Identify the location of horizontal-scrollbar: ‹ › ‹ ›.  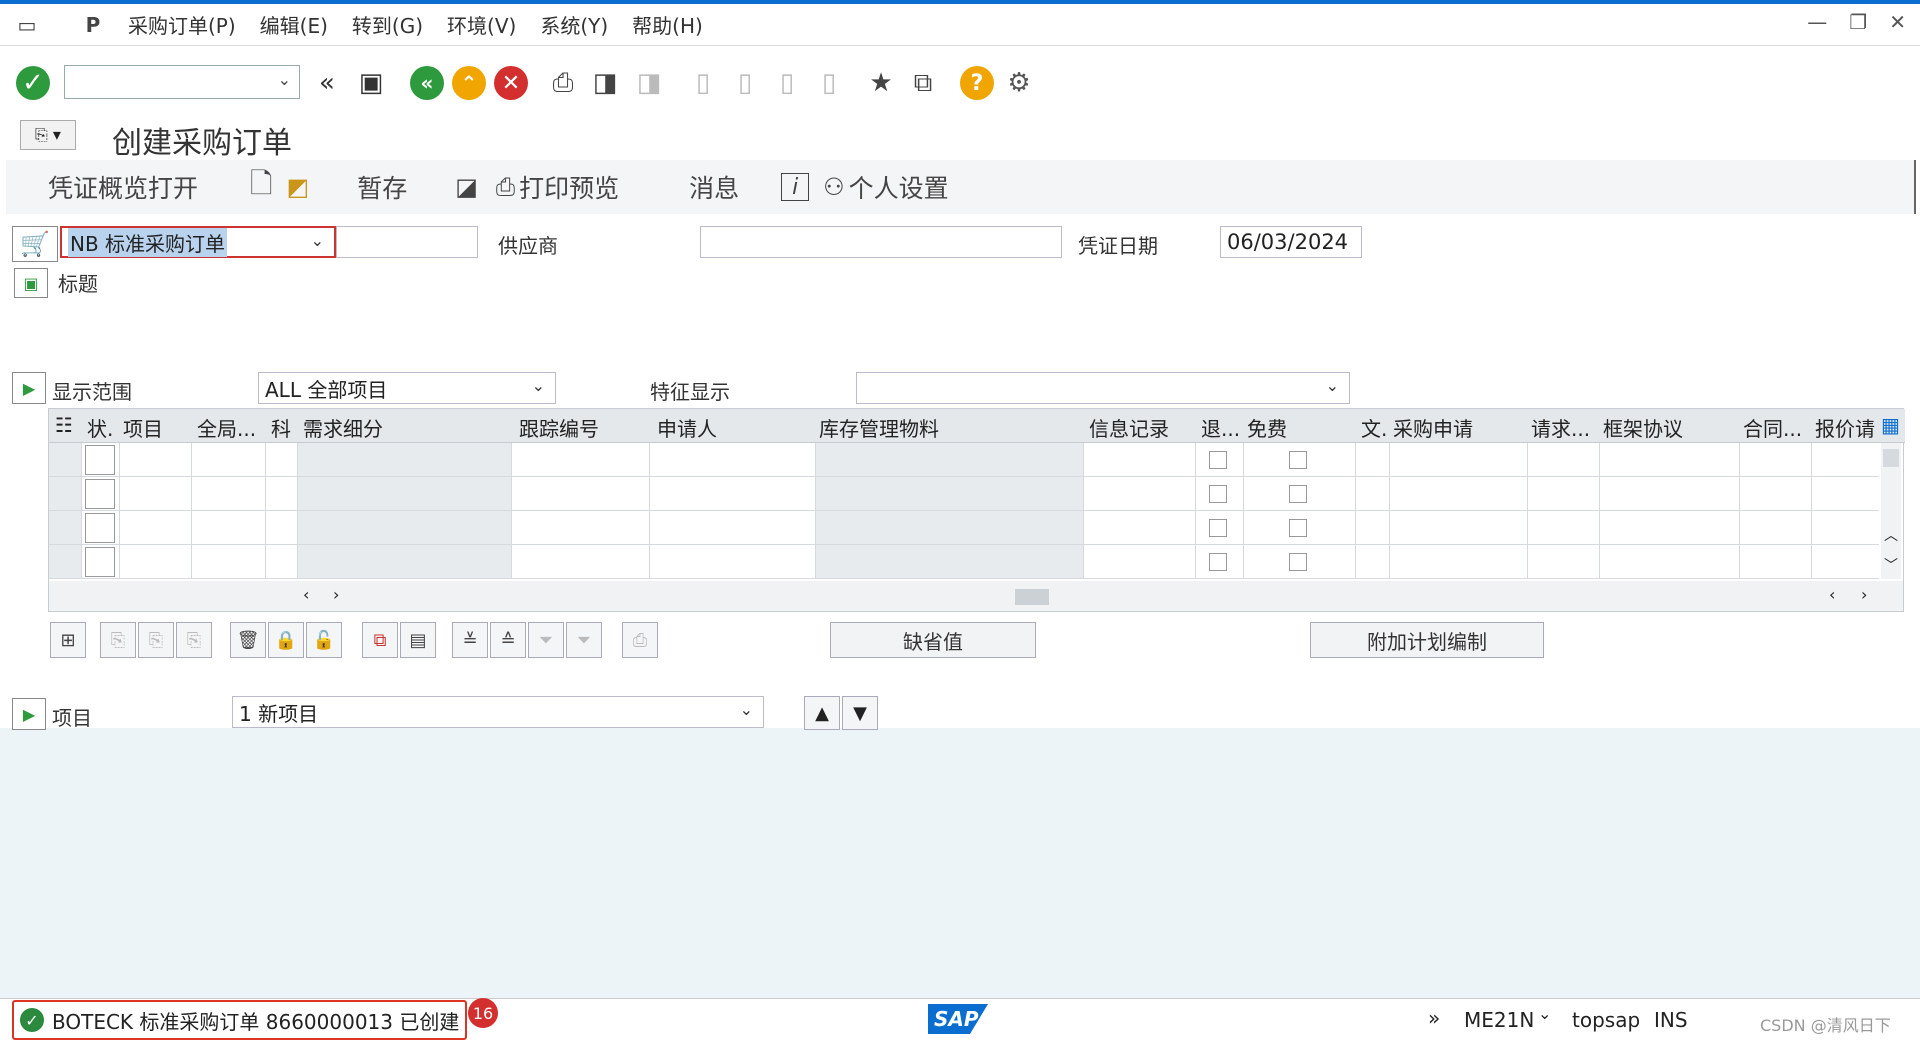
(976, 596).